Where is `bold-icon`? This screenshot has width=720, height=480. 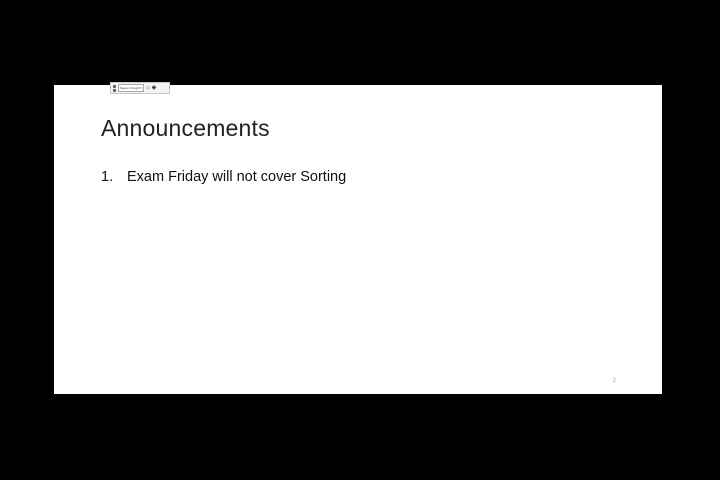 bold-icon is located at coordinates (114, 86).